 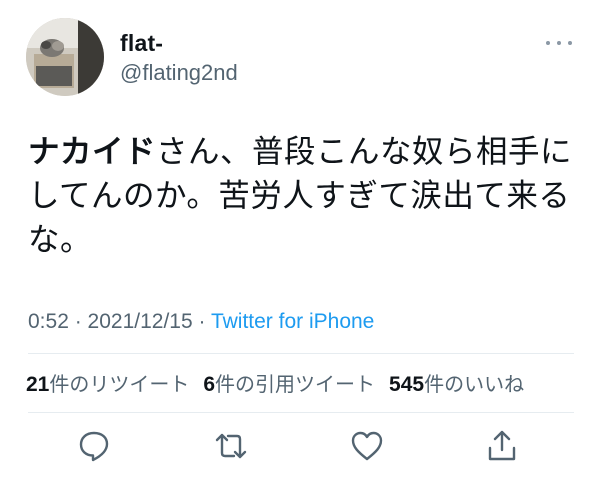 What do you see at coordinates (92, 152) in the screenshot?
I see `mention-link: ナカイド` at bounding box center [92, 152].